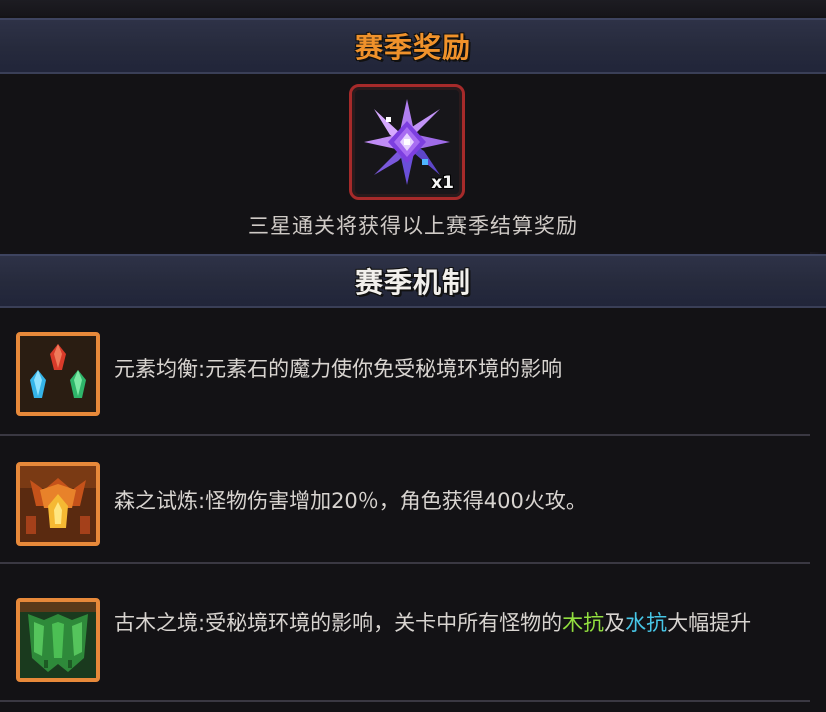  What do you see at coordinates (58, 374) in the screenshot?
I see `elemental-crystals-icon` at bounding box center [58, 374].